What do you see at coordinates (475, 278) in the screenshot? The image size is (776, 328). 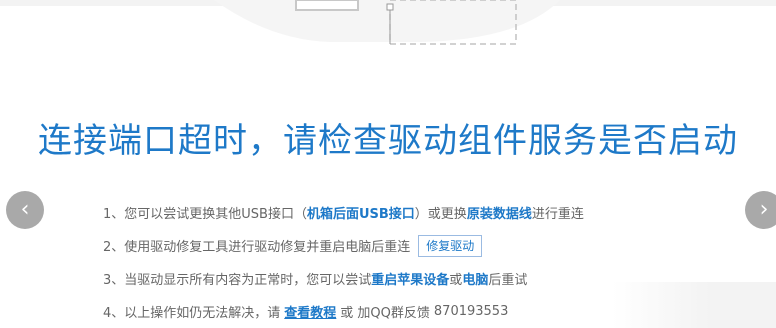 I see `computer-link: 电脑` at bounding box center [475, 278].